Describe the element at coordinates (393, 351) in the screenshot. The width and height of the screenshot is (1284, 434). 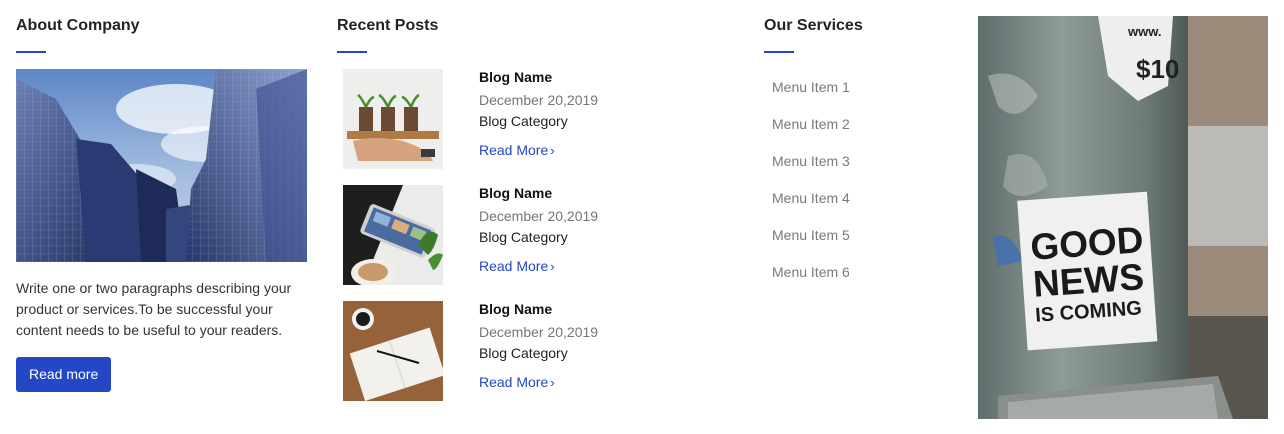
I see `post-thumbnail-notebook` at that location.